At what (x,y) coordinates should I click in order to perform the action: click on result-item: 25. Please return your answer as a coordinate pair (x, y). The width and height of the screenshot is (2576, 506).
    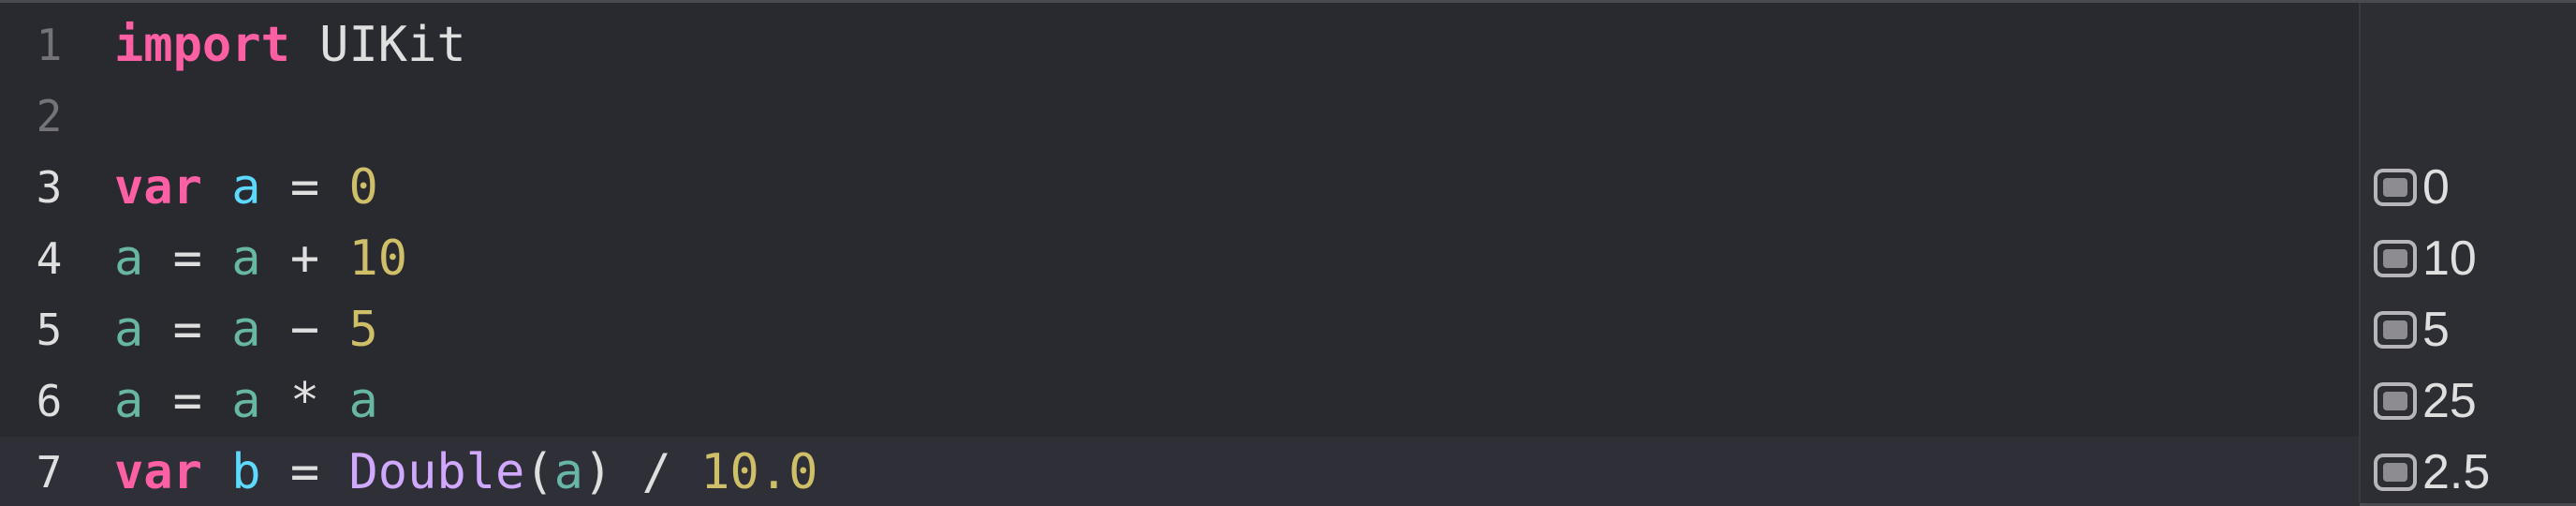
    Looking at the image, I should click on (2425, 401).